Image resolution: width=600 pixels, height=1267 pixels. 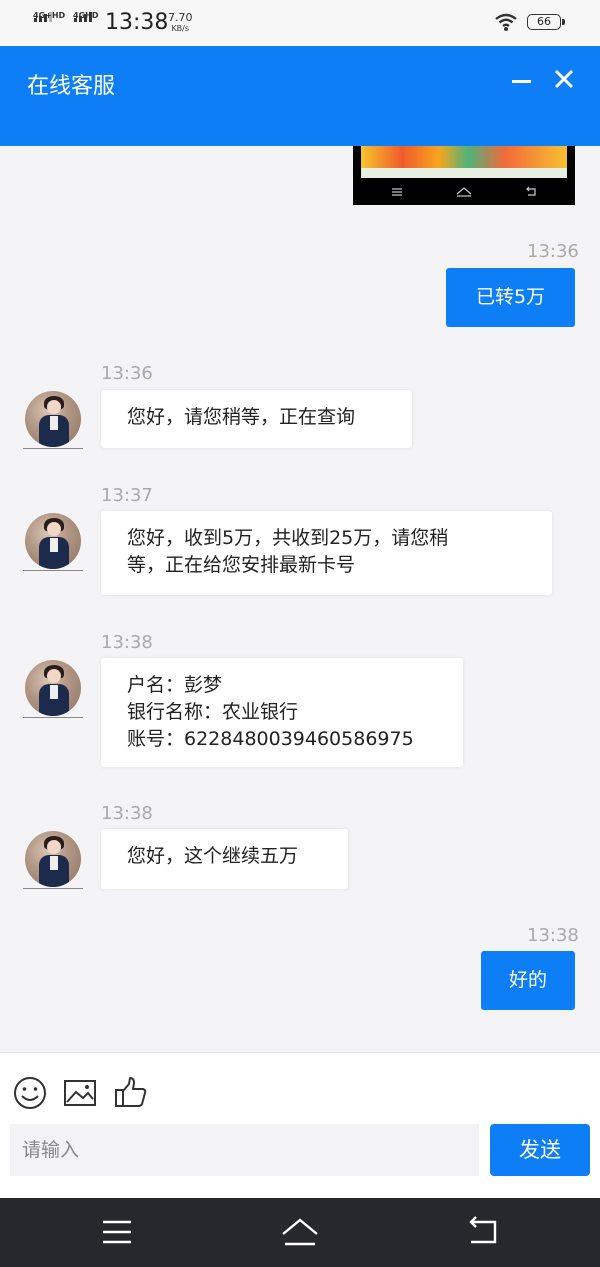 I want to click on thumbs-up-icon, so click(x=131, y=1093).